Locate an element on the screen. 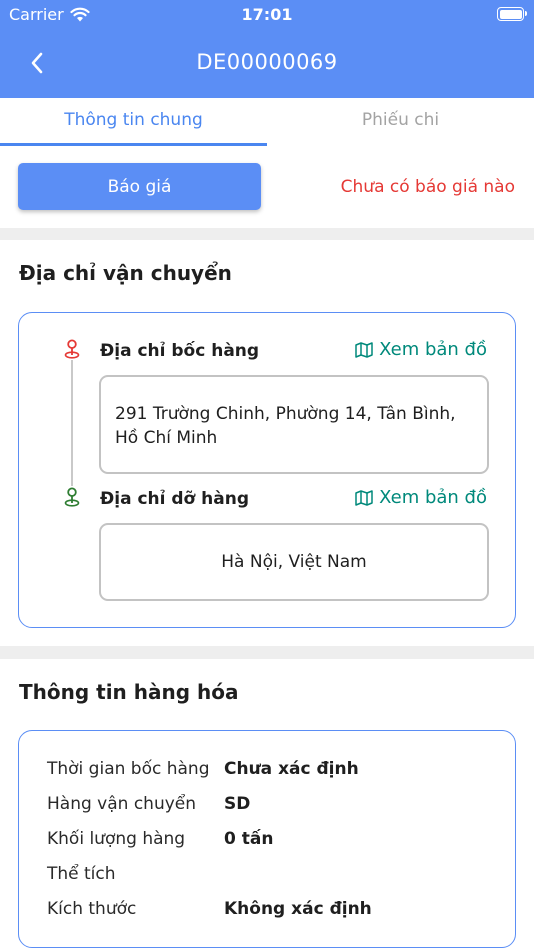  app-header: Carrier 17:01 DE00000069 is located at coordinates (267, 49).